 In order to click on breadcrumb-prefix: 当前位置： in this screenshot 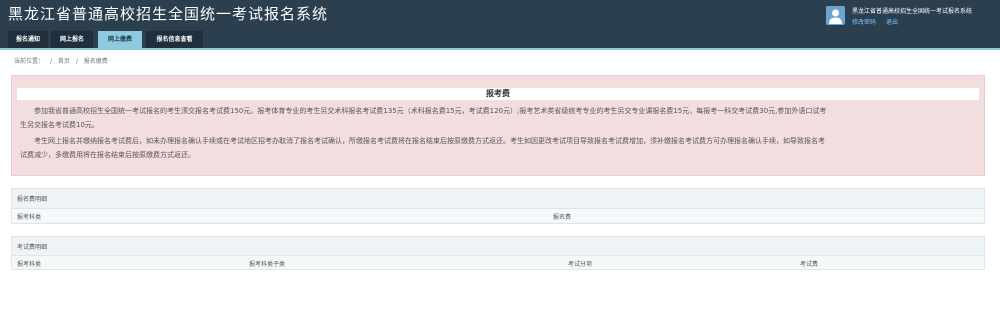, I will do `click(29, 61)`.